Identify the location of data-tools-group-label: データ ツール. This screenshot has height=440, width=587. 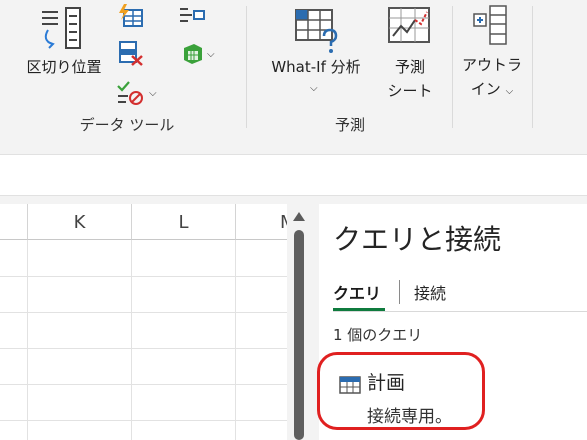
(127, 125).